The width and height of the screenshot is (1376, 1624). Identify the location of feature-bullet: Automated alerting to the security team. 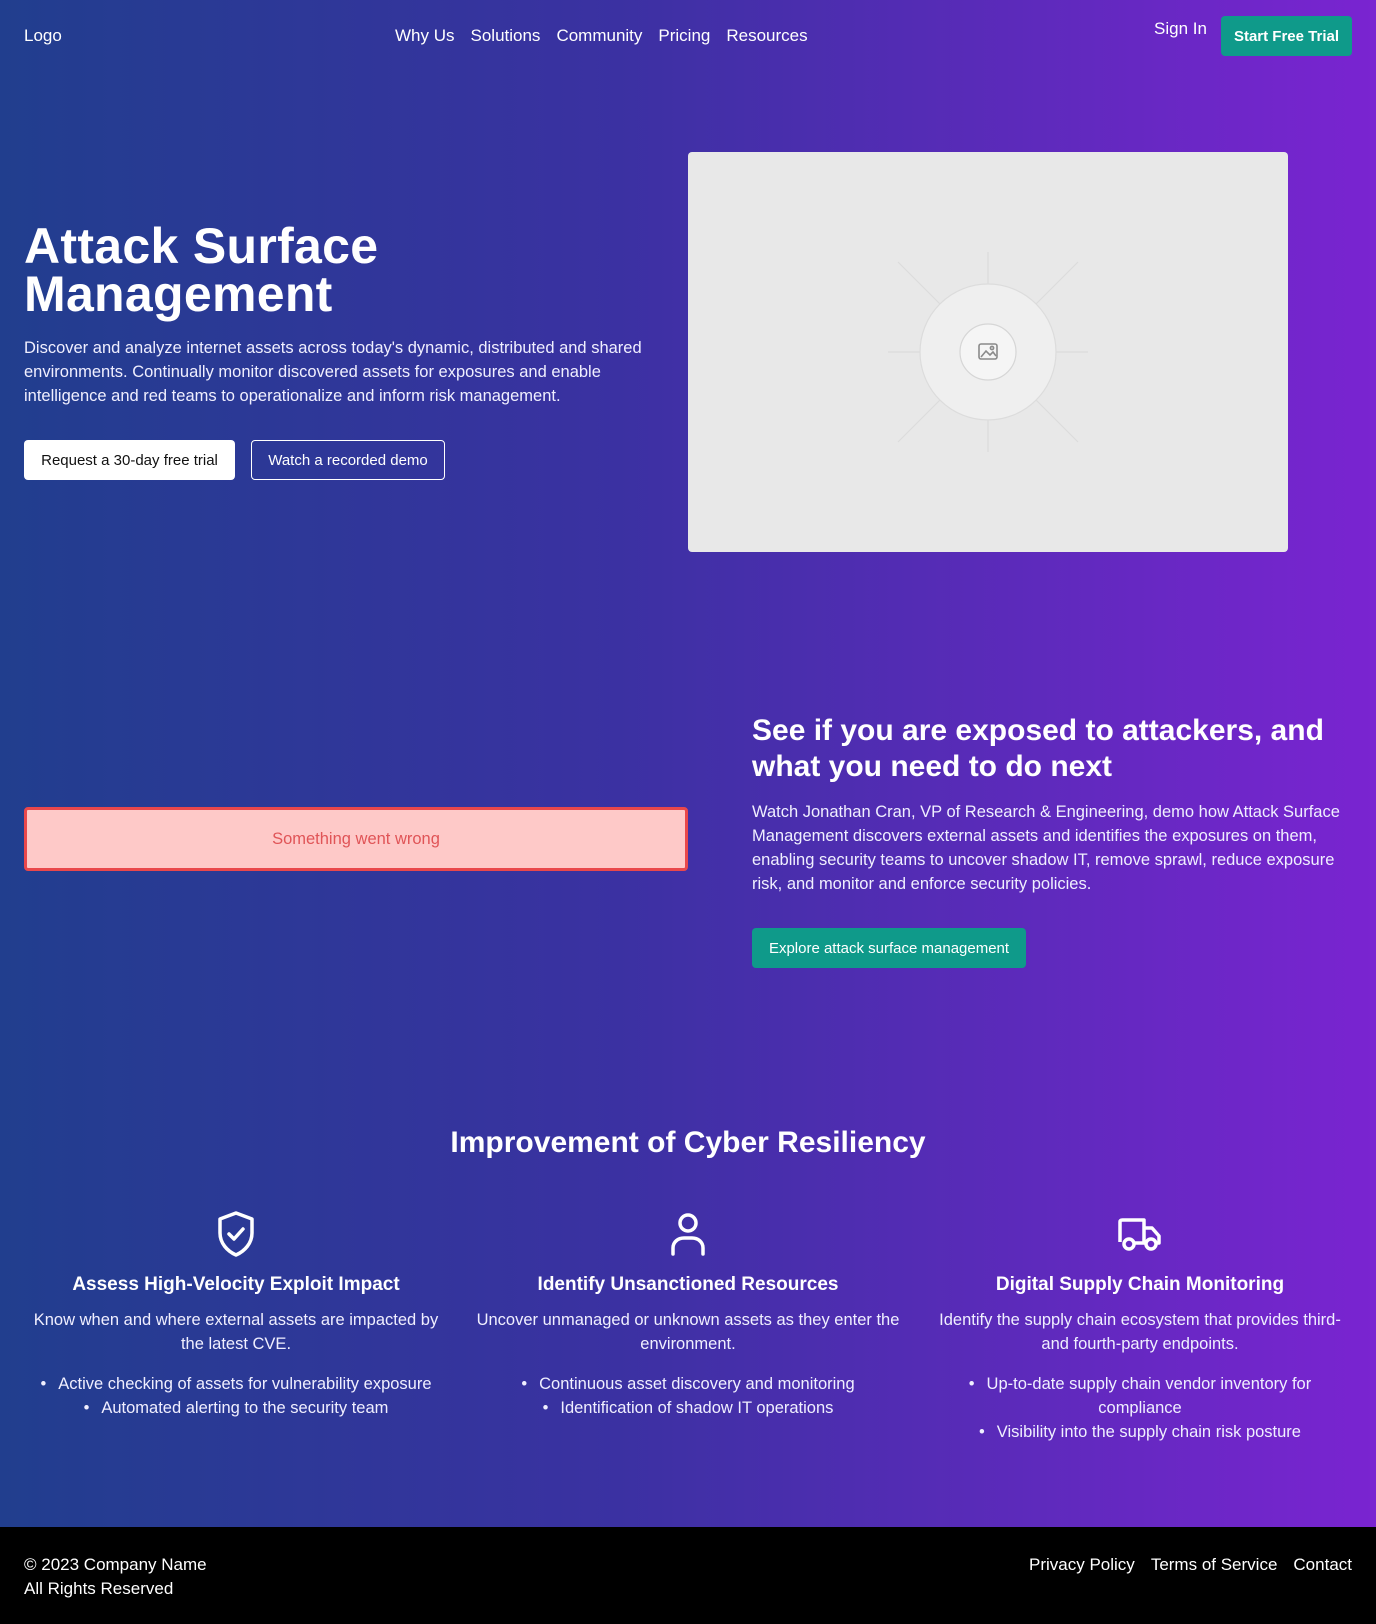
(236, 1408).